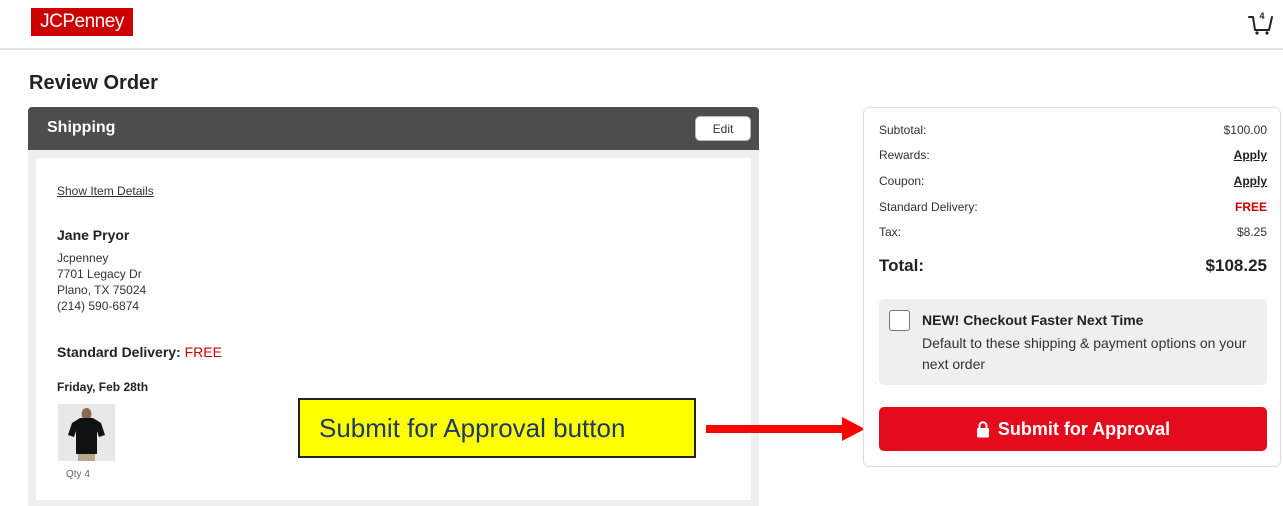 The image size is (1283, 506). I want to click on checkout-faster-title: NEW! Checkout Faster Next Time, so click(1033, 320).